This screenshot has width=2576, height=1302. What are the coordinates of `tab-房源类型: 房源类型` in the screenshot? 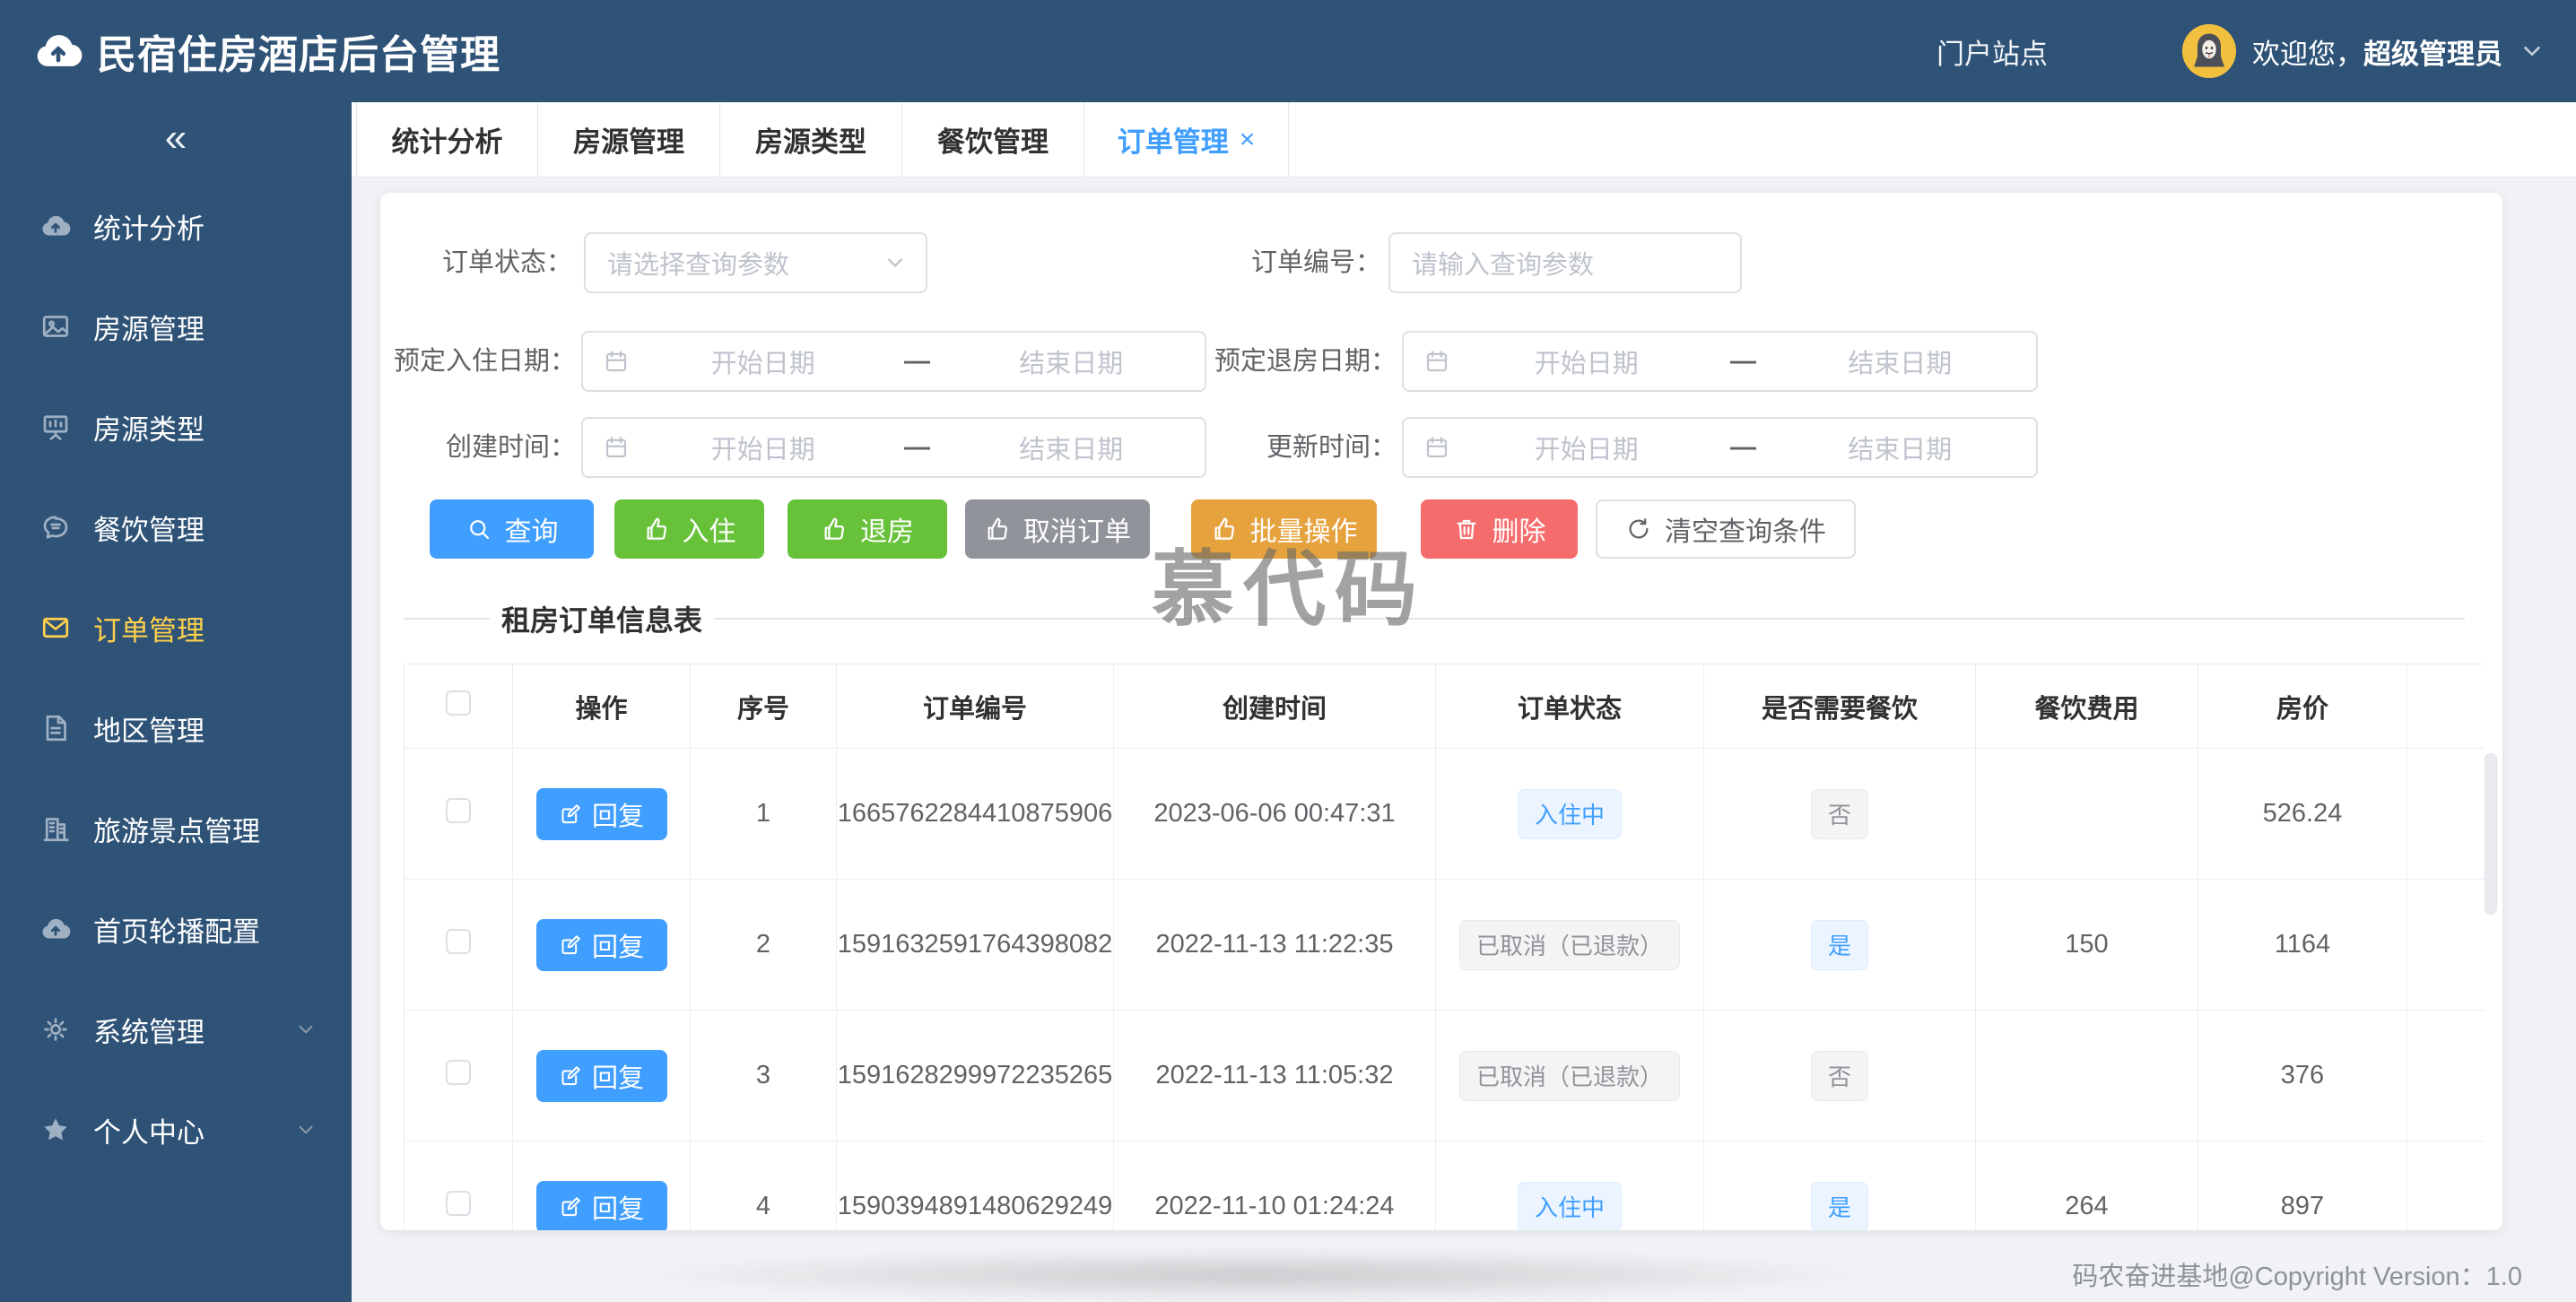 It's located at (811, 139).